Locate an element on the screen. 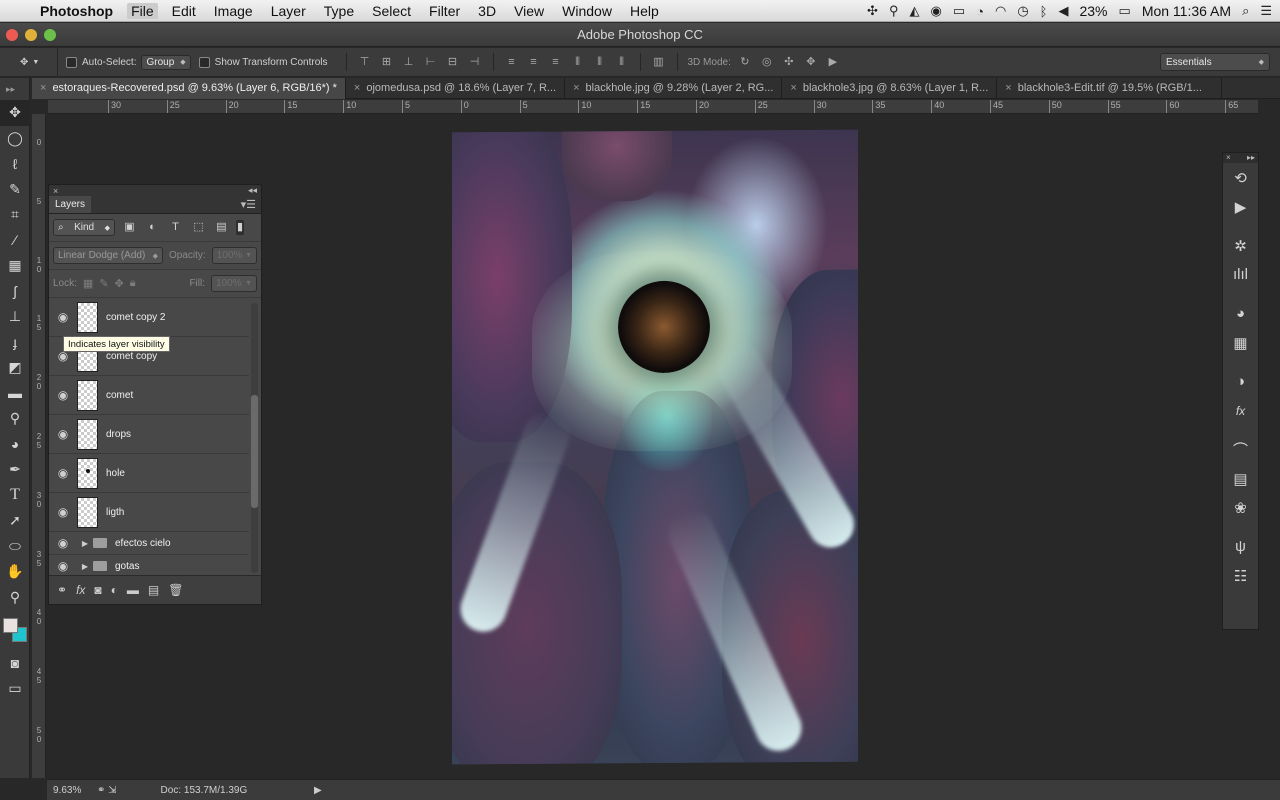 The image size is (1280, 800). eyedropper-tool: ⁄ is located at coordinates (15, 241).